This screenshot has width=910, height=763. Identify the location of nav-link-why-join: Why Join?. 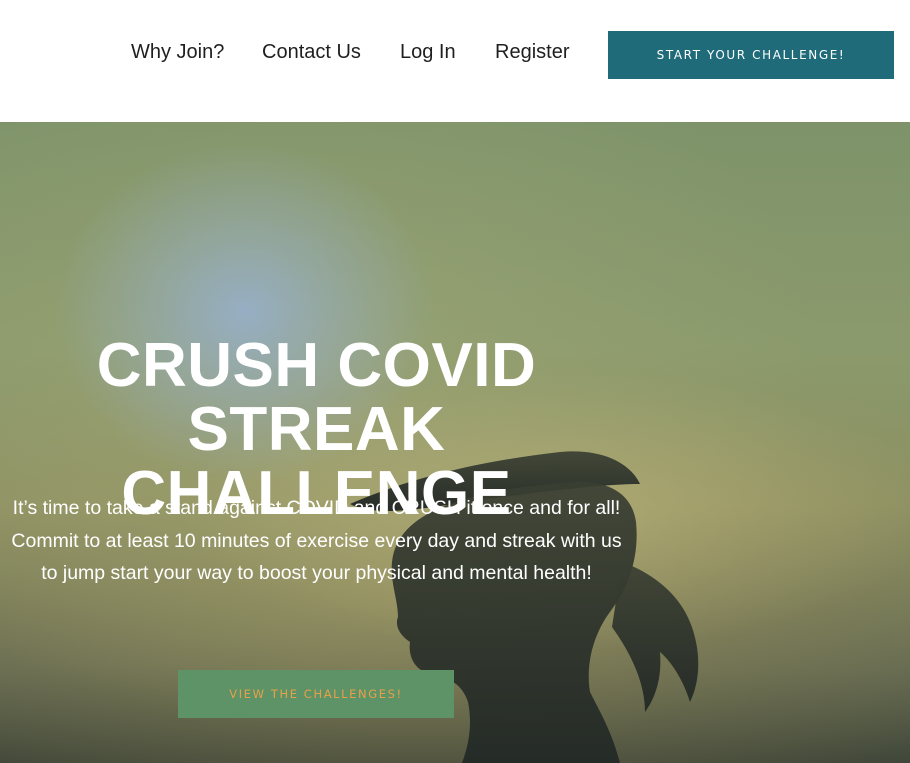
(177, 52).